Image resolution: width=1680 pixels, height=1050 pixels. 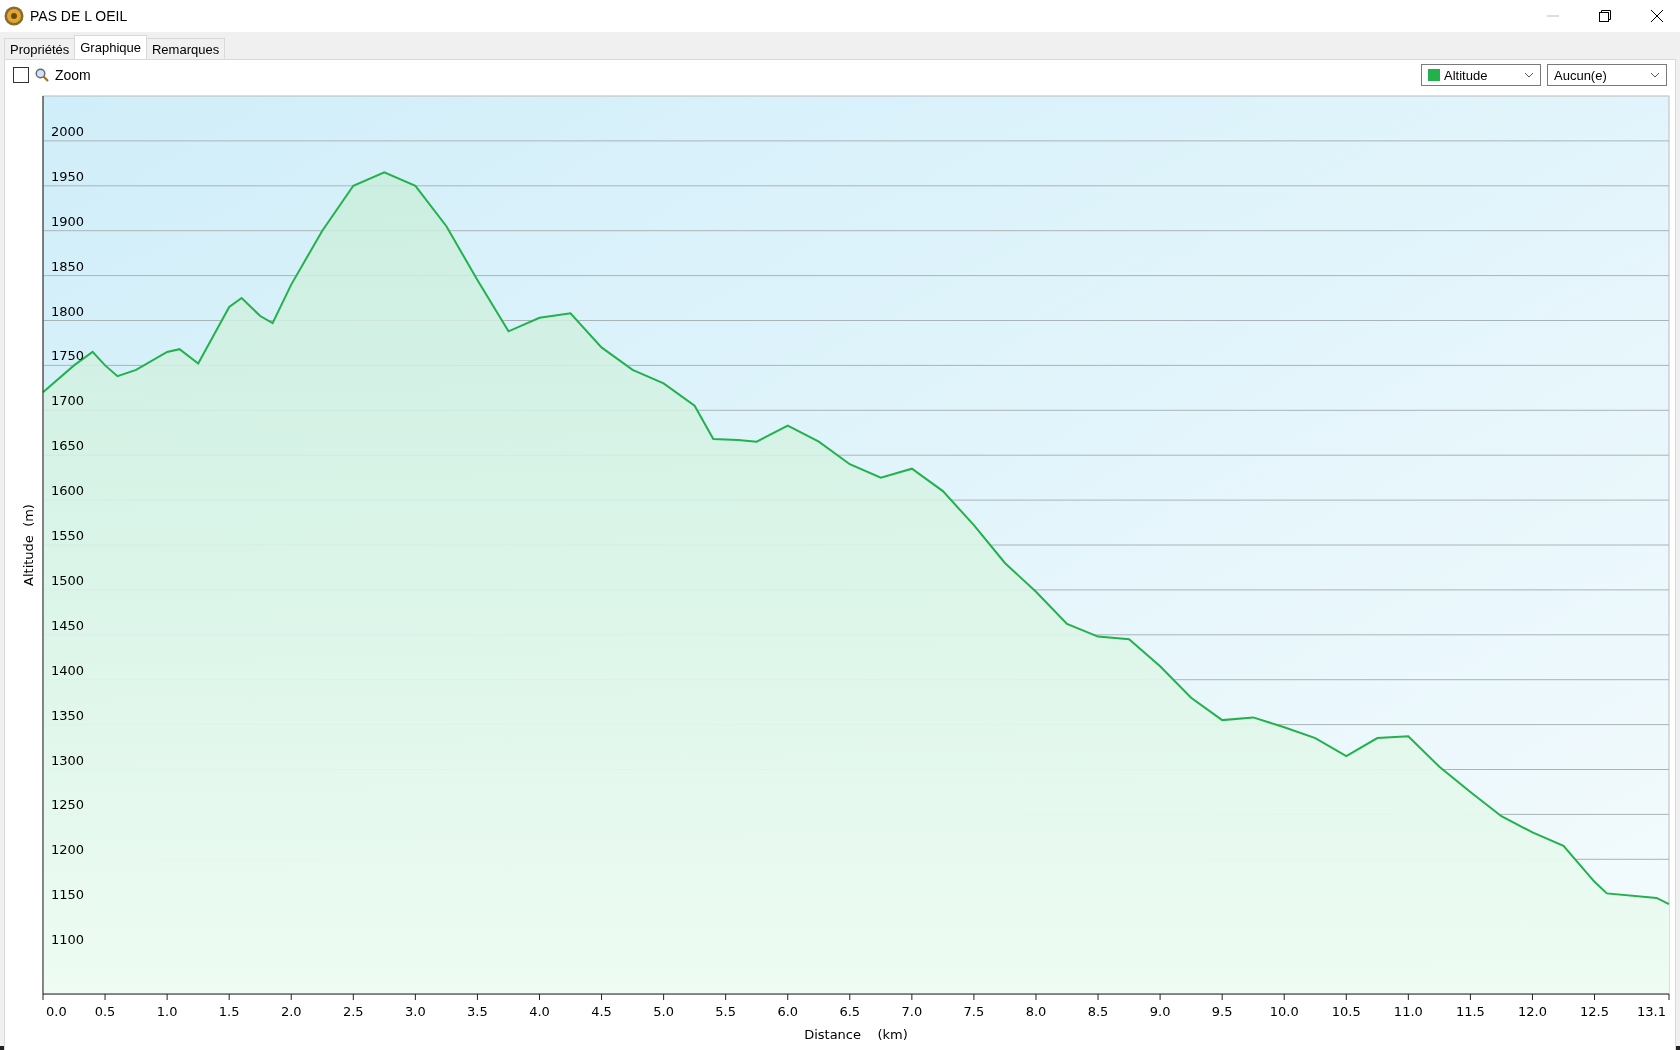 I want to click on axis-tick-label: 8.5, so click(x=1098, y=1011).